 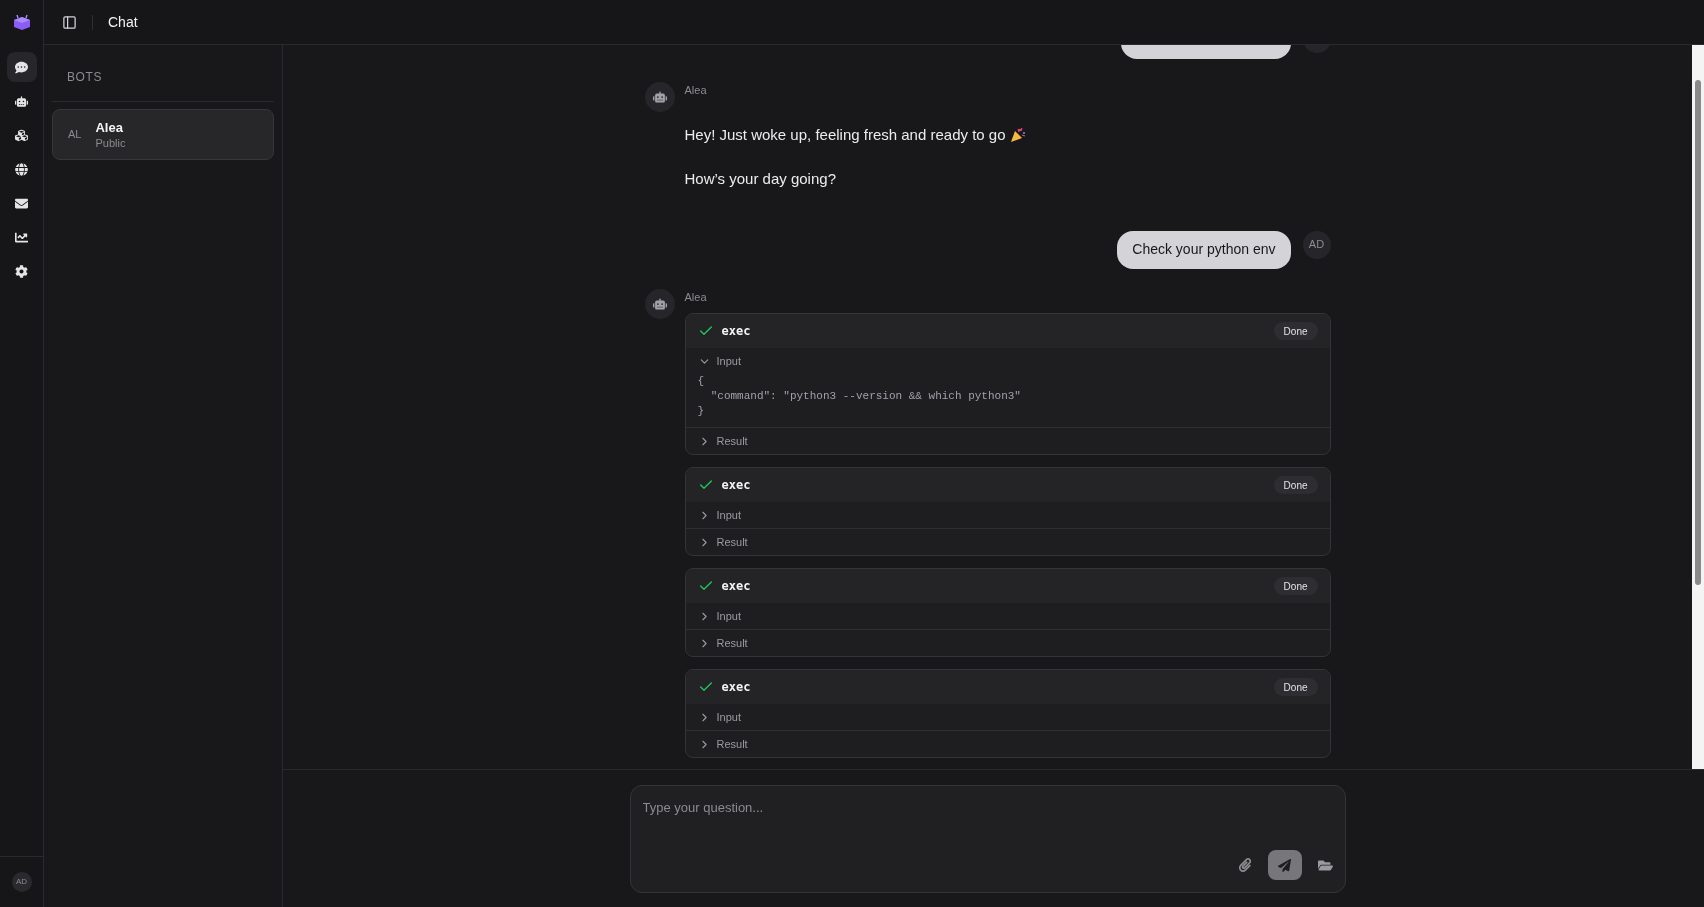 What do you see at coordinates (1204, 249) in the screenshot?
I see `message-bubble: Check your python env` at bounding box center [1204, 249].